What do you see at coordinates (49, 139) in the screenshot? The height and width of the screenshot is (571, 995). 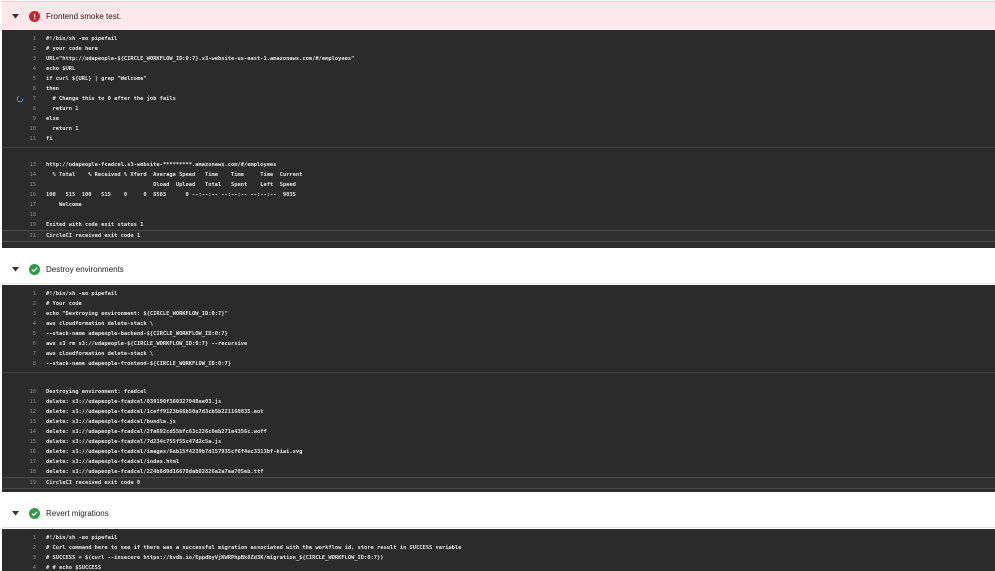 I see `console-text: fi` at bounding box center [49, 139].